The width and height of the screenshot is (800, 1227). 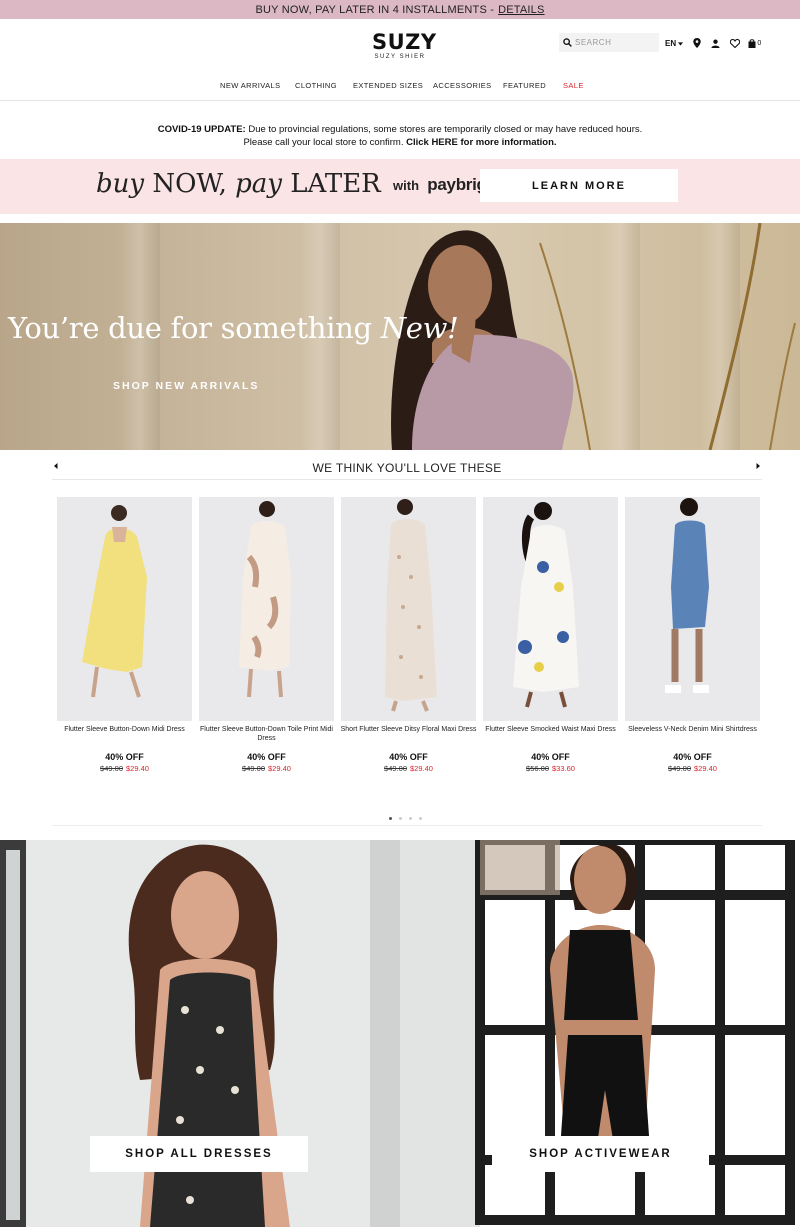 What do you see at coordinates (194, 328) in the screenshot?
I see `hero-title-text: You’re due for something` at bounding box center [194, 328].